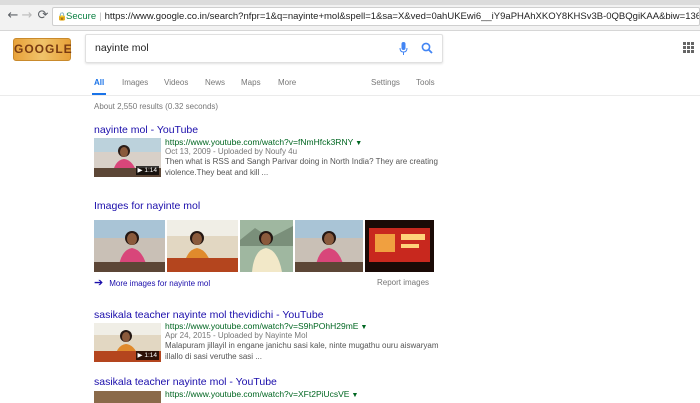  I want to click on tab-more: More, so click(287, 83).